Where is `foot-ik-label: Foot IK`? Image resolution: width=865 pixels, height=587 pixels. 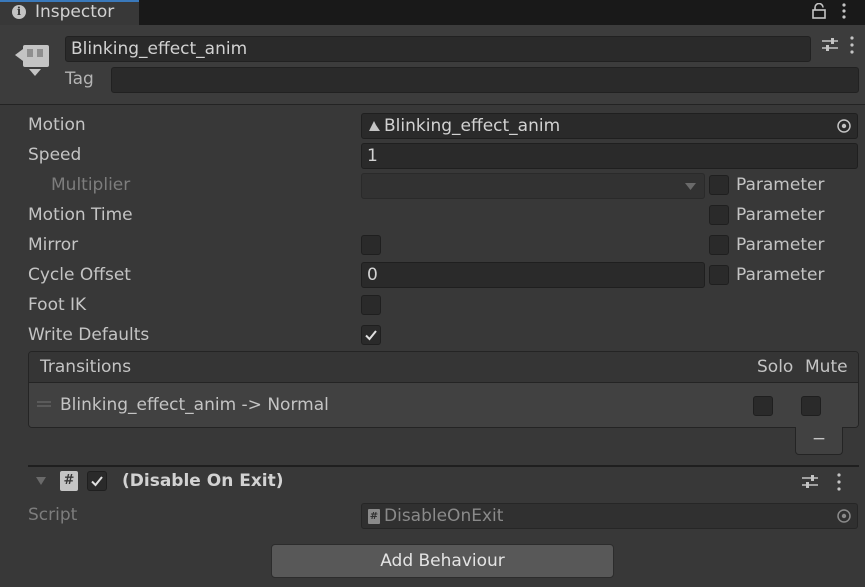 foot-ik-label: Foot IK is located at coordinates (57, 305).